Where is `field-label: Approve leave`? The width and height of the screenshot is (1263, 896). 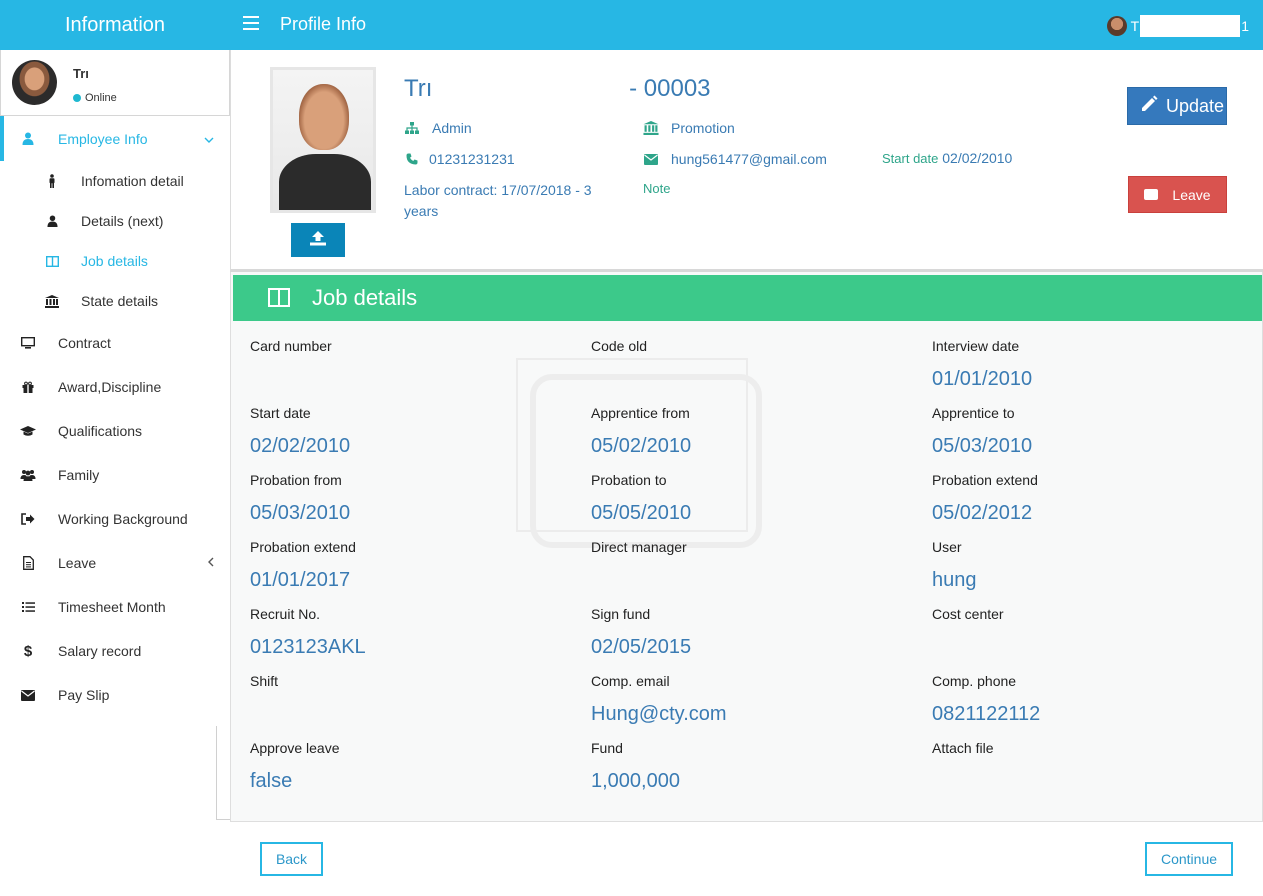 field-label: Approve leave is located at coordinates (295, 748).